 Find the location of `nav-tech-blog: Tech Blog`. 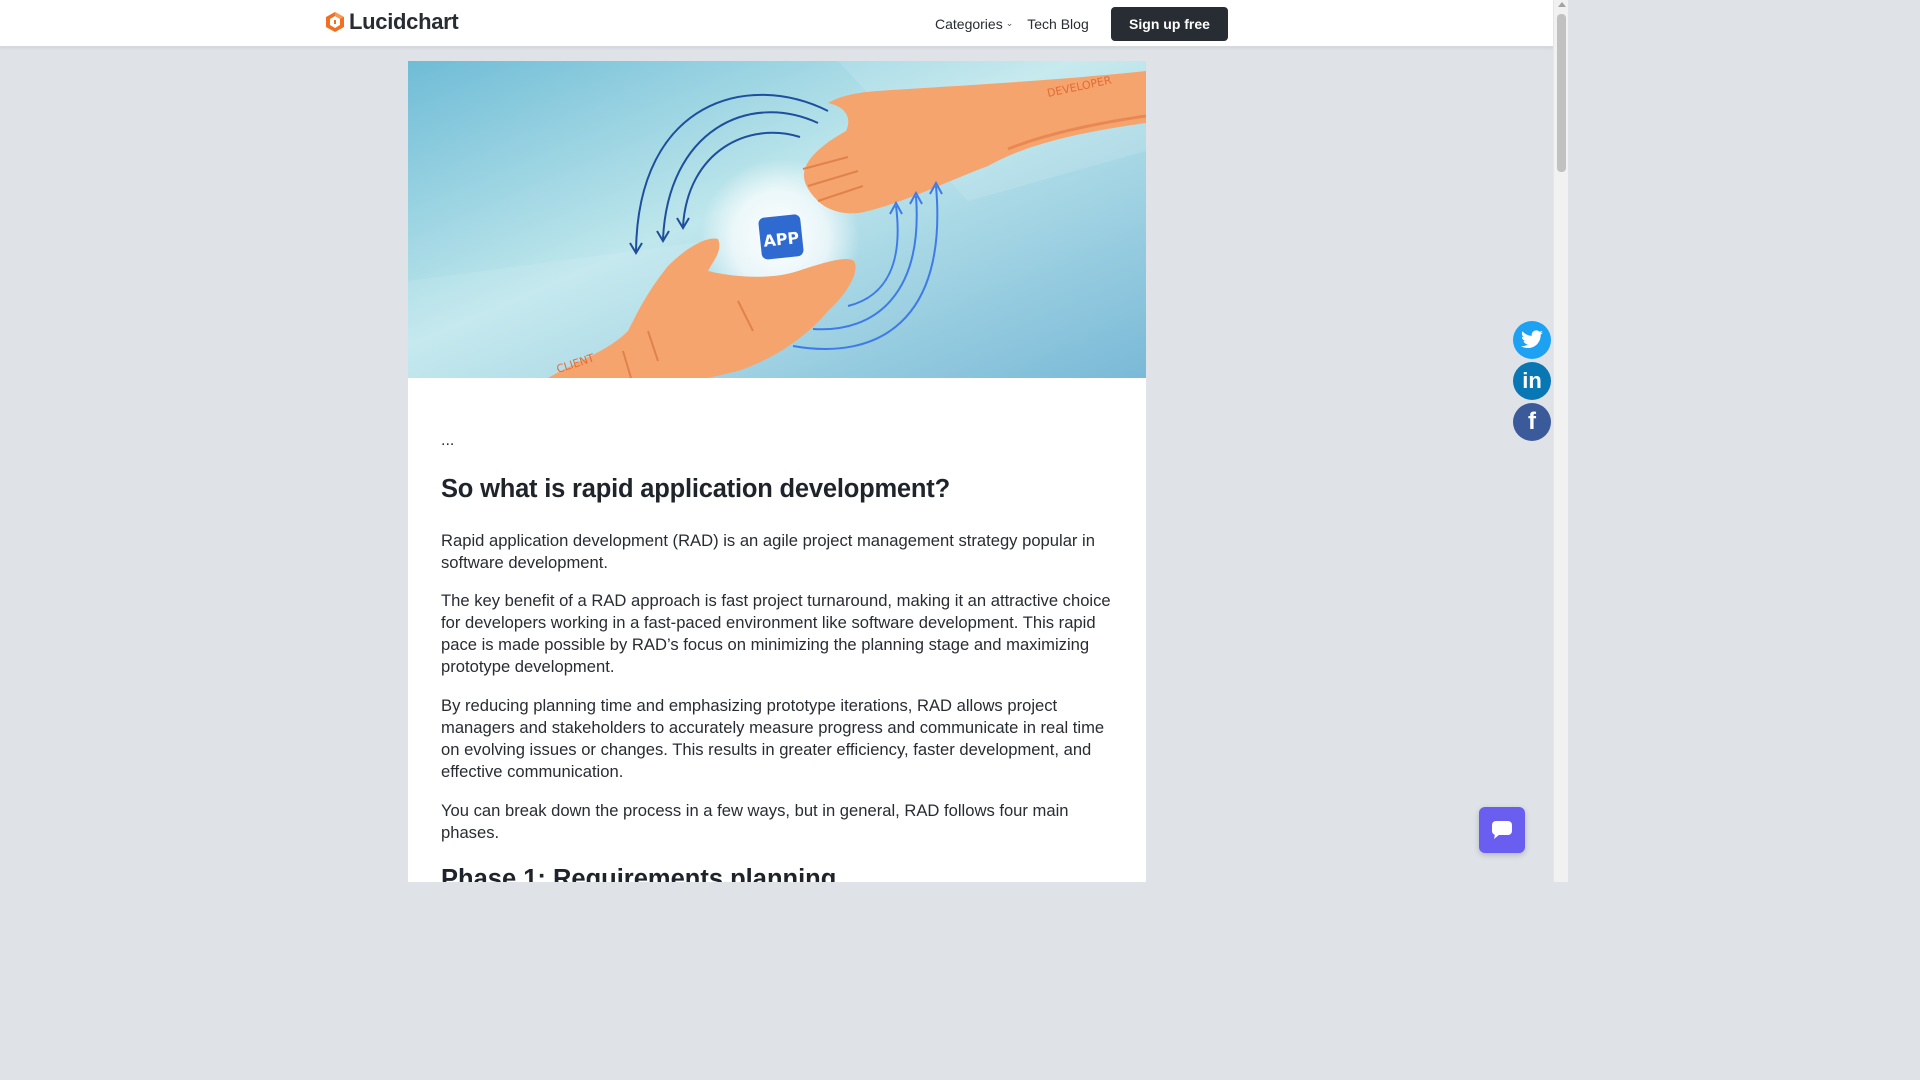

nav-tech-blog: Tech Blog is located at coordinates (1057, 24).